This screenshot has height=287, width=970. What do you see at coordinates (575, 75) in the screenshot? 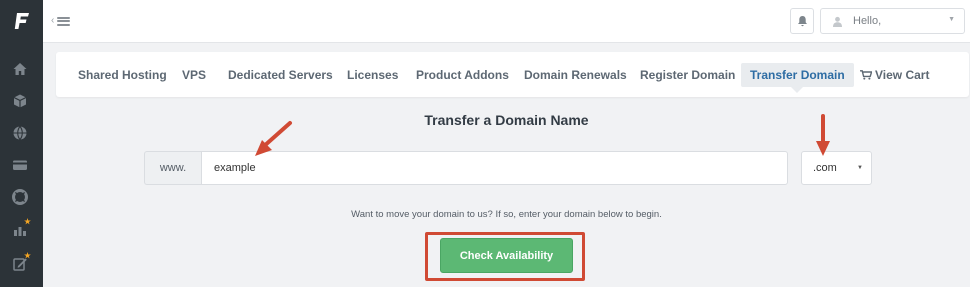
I see `nav-domain-renewals: Domain Renewals` at bounding box center [575, 75].